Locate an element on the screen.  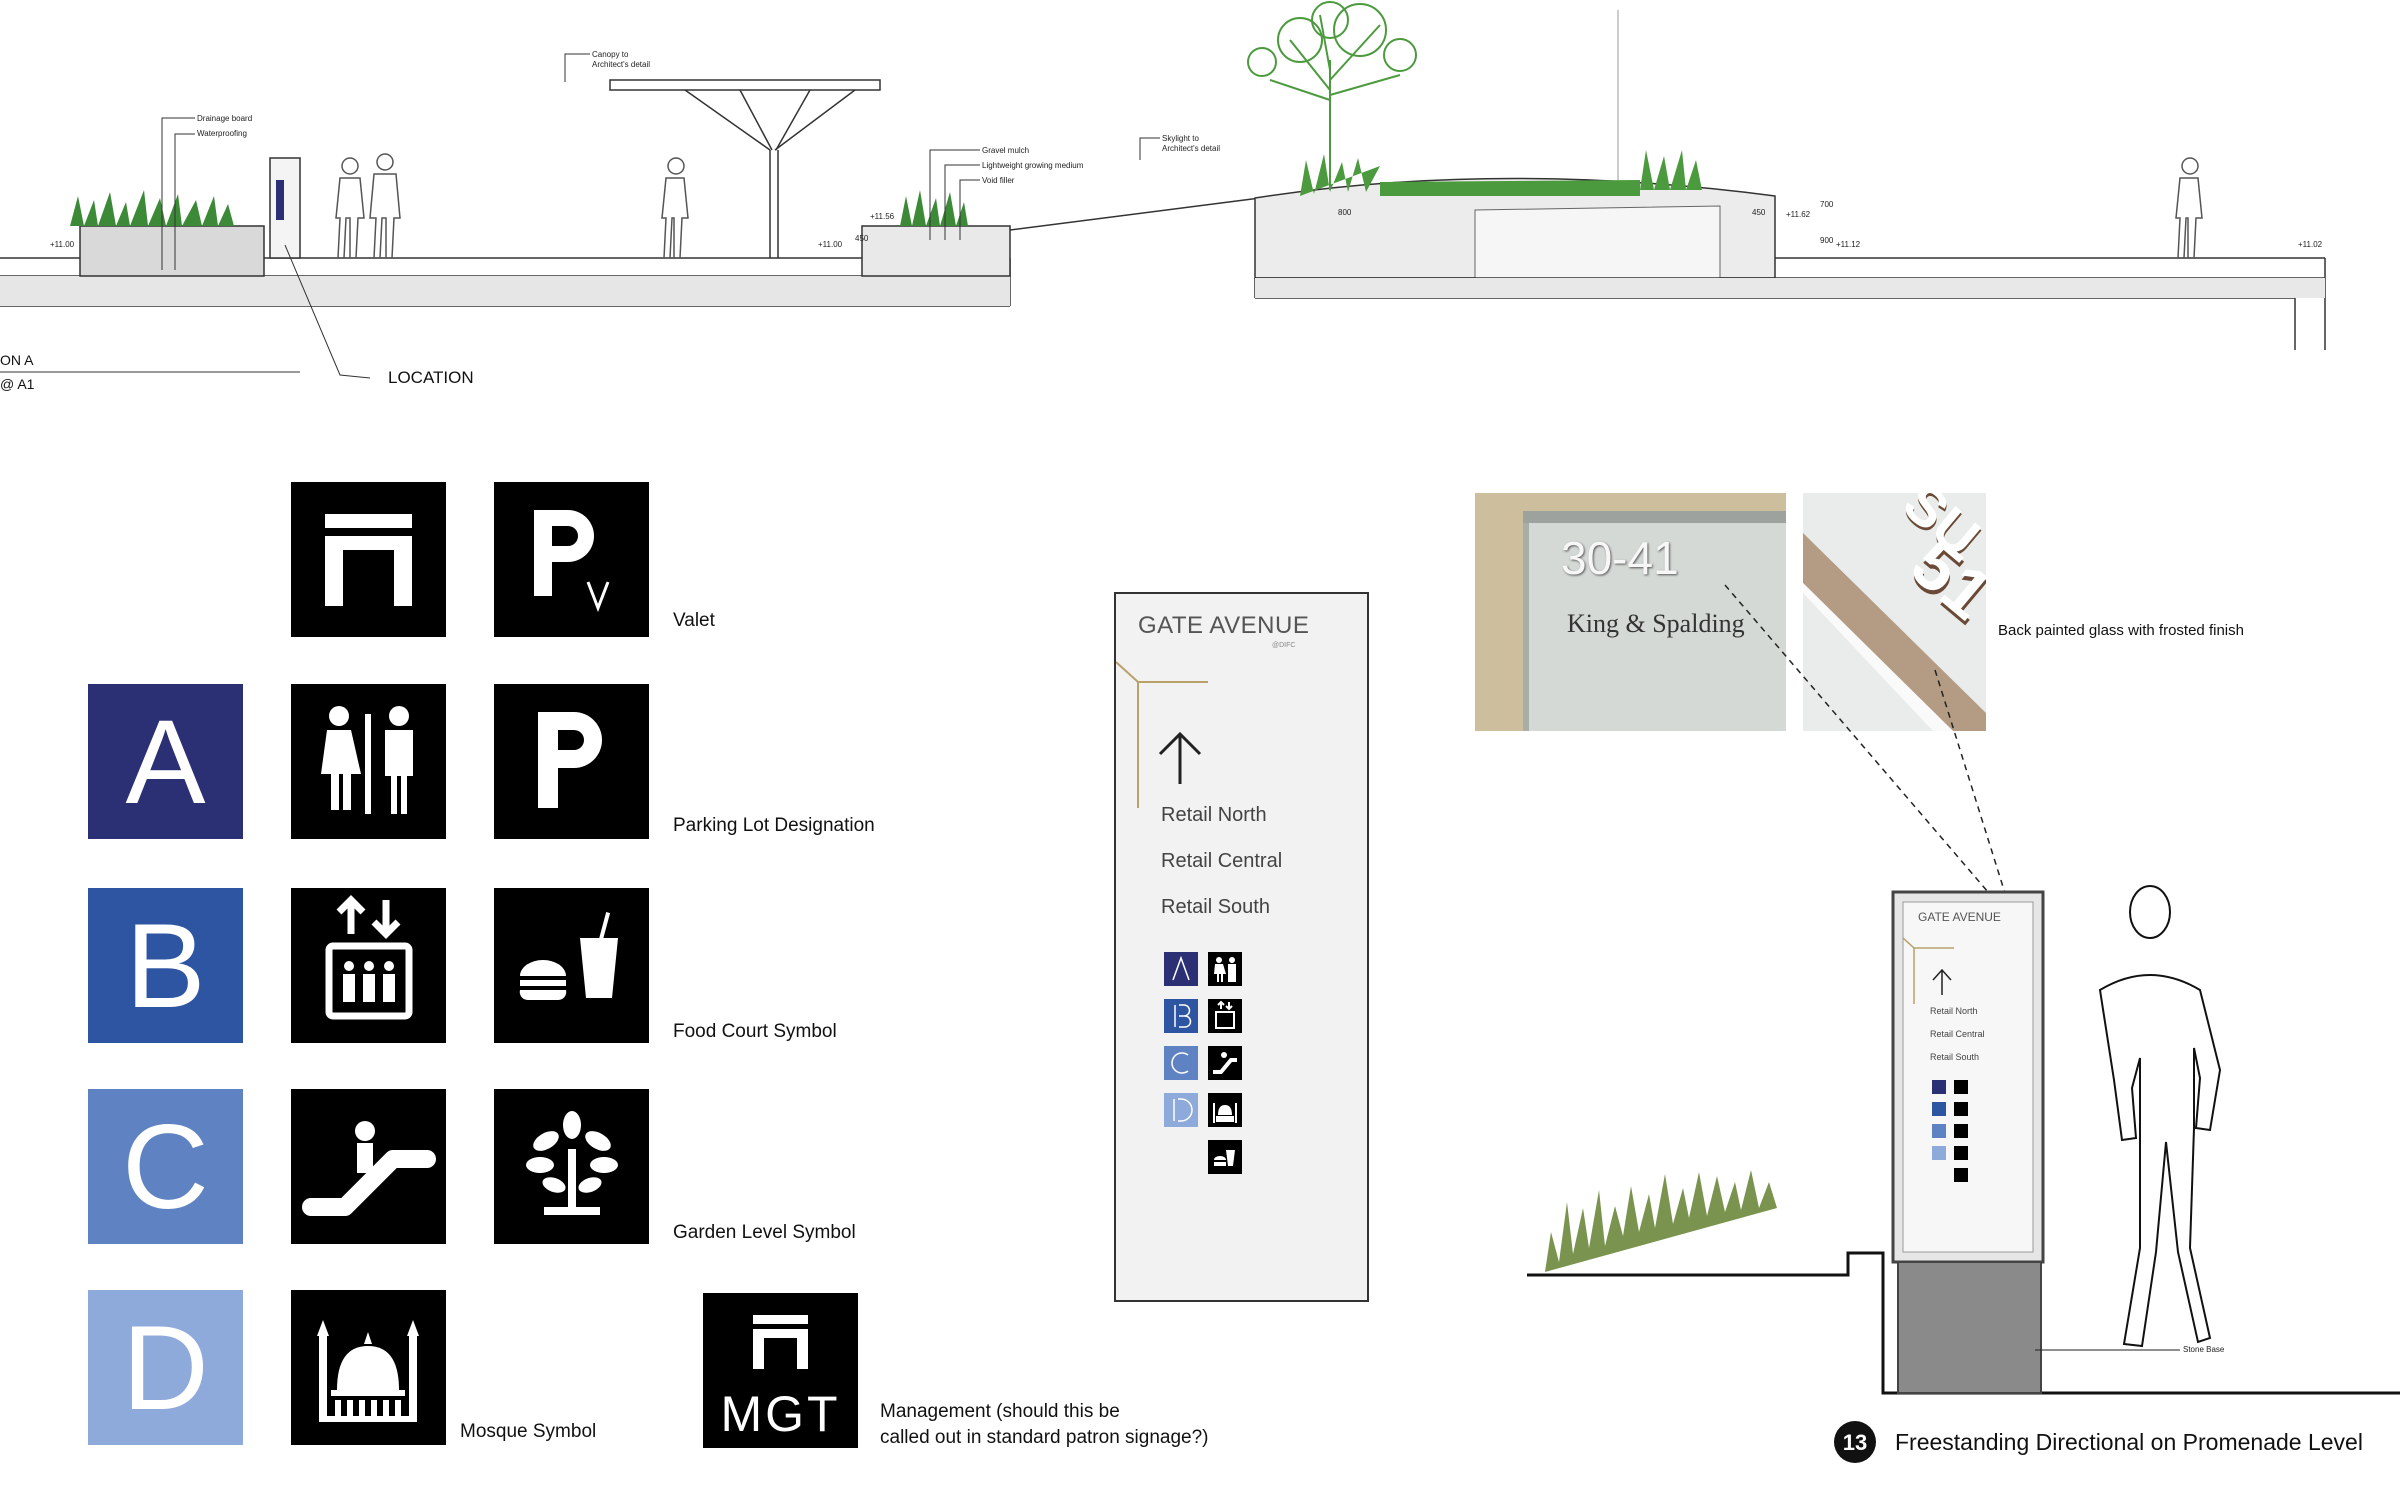
elev-letter-c is located at coordinates (1939, 1131).